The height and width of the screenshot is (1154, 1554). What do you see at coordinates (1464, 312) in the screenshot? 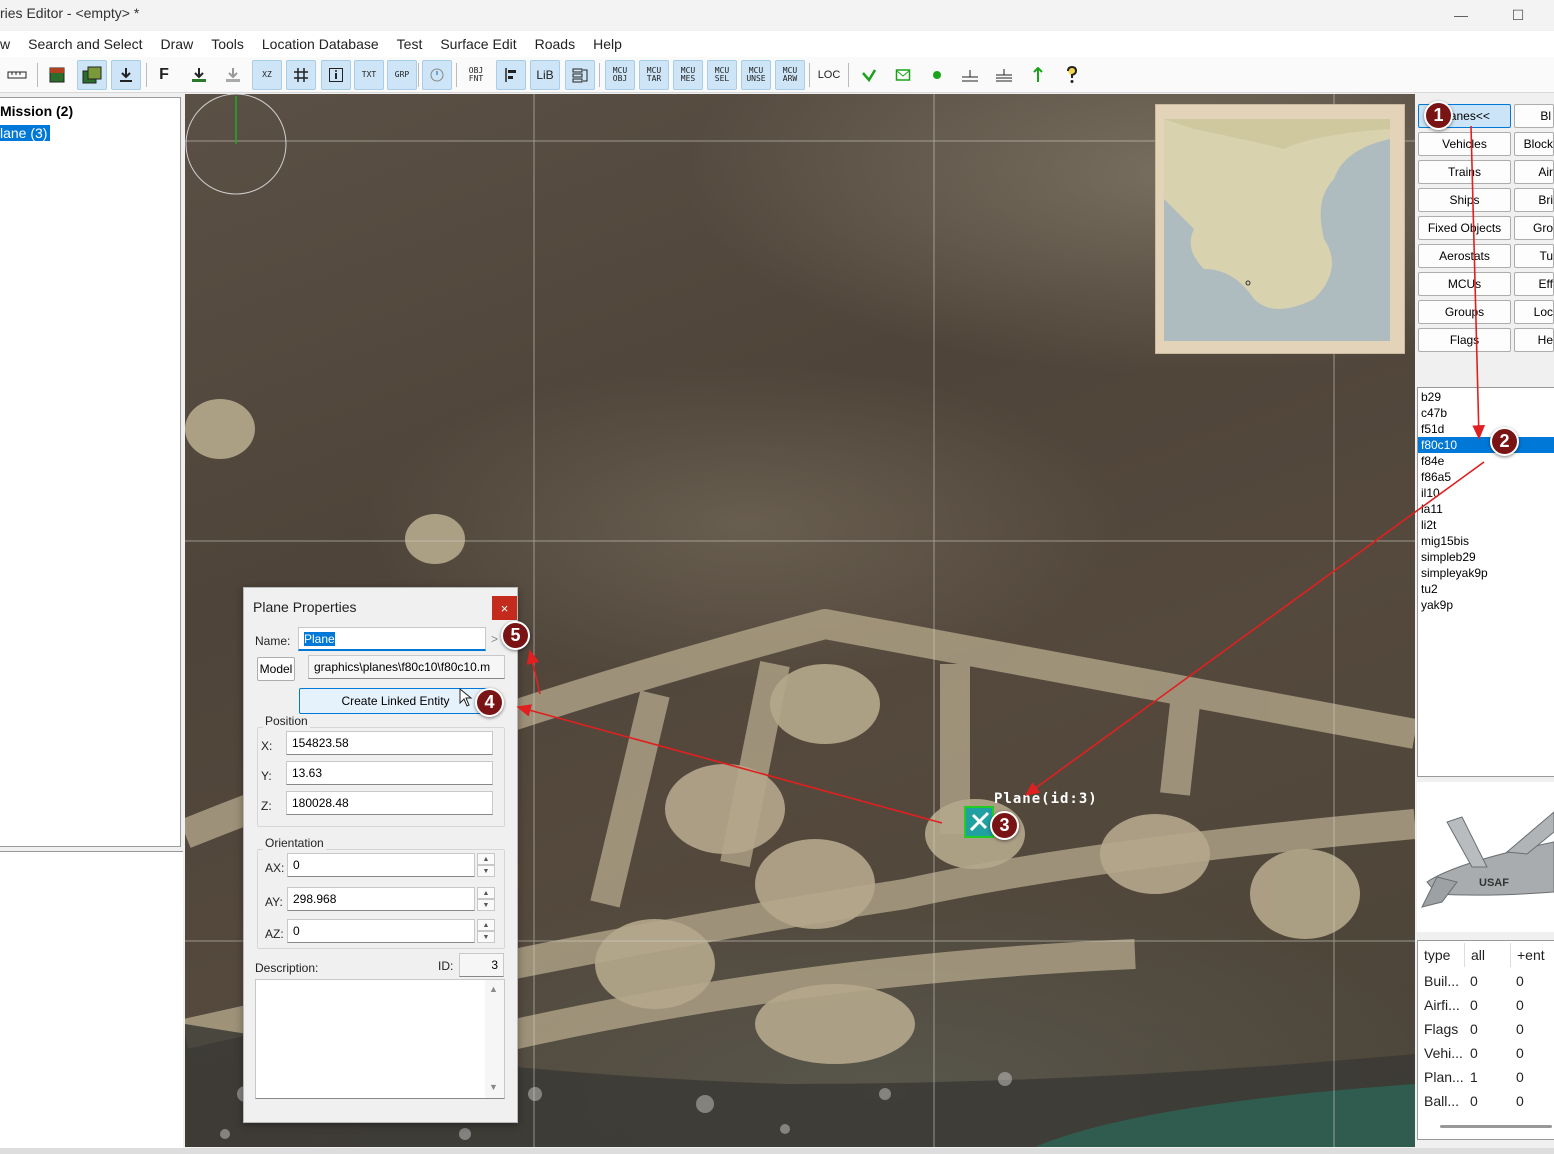
I see `category-groups-button: Groups` at bounding box center [1464, 312].